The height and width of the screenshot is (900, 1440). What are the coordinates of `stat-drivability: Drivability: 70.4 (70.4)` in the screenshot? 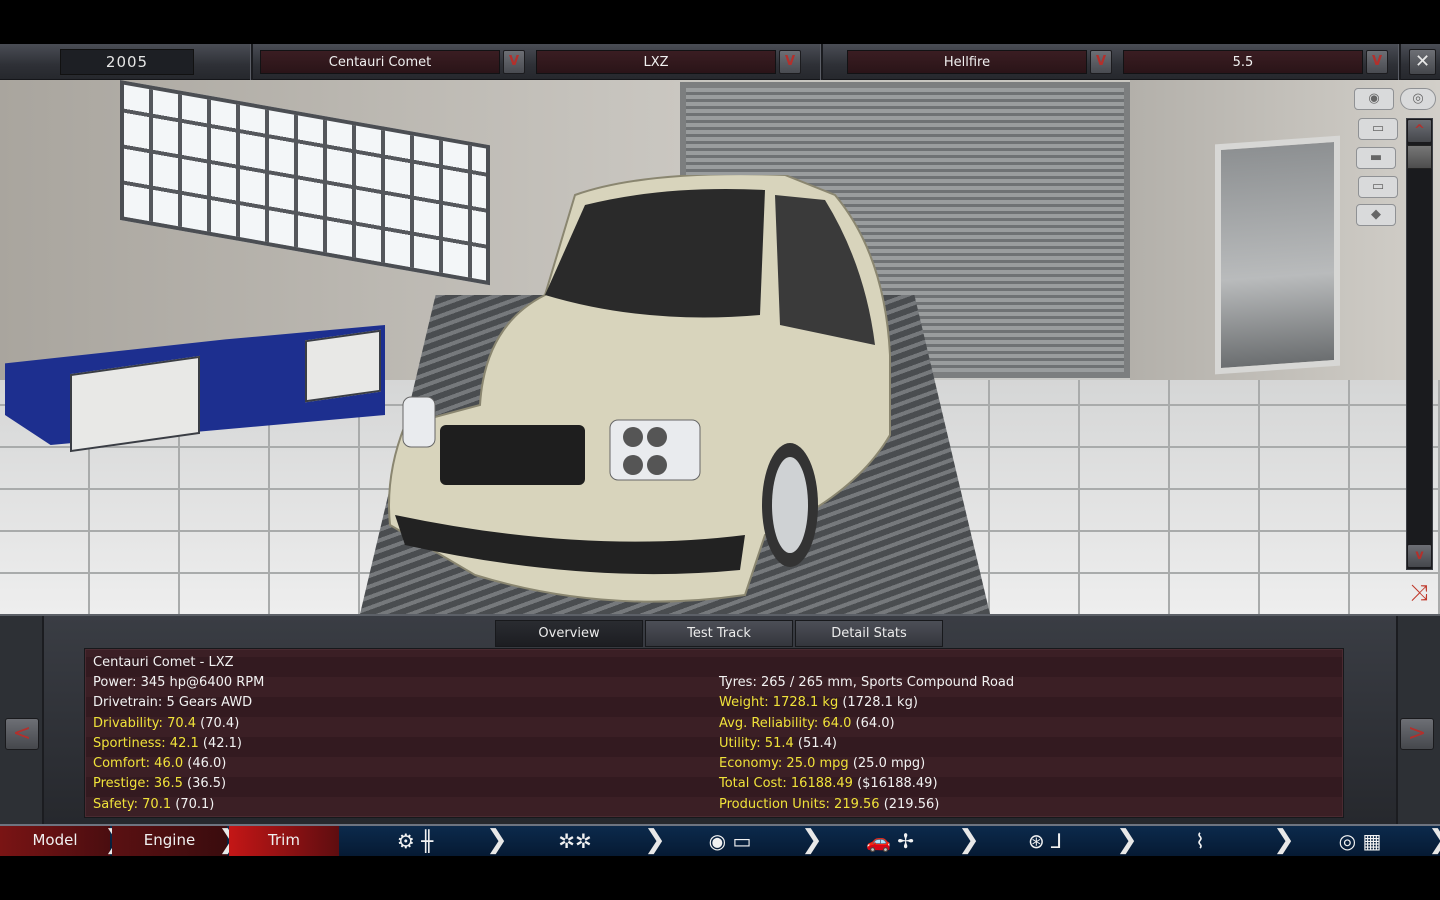 It's located at (166, 723).